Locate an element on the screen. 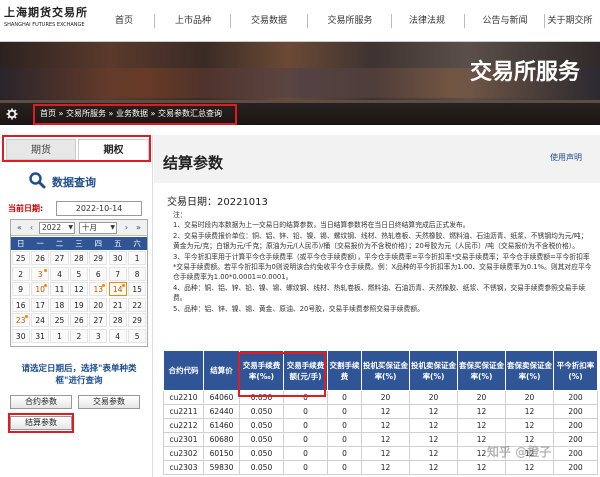 This screenshot has height=477, width=600. trade-params-button: 交易参数 is located at coordinates (109, 402).